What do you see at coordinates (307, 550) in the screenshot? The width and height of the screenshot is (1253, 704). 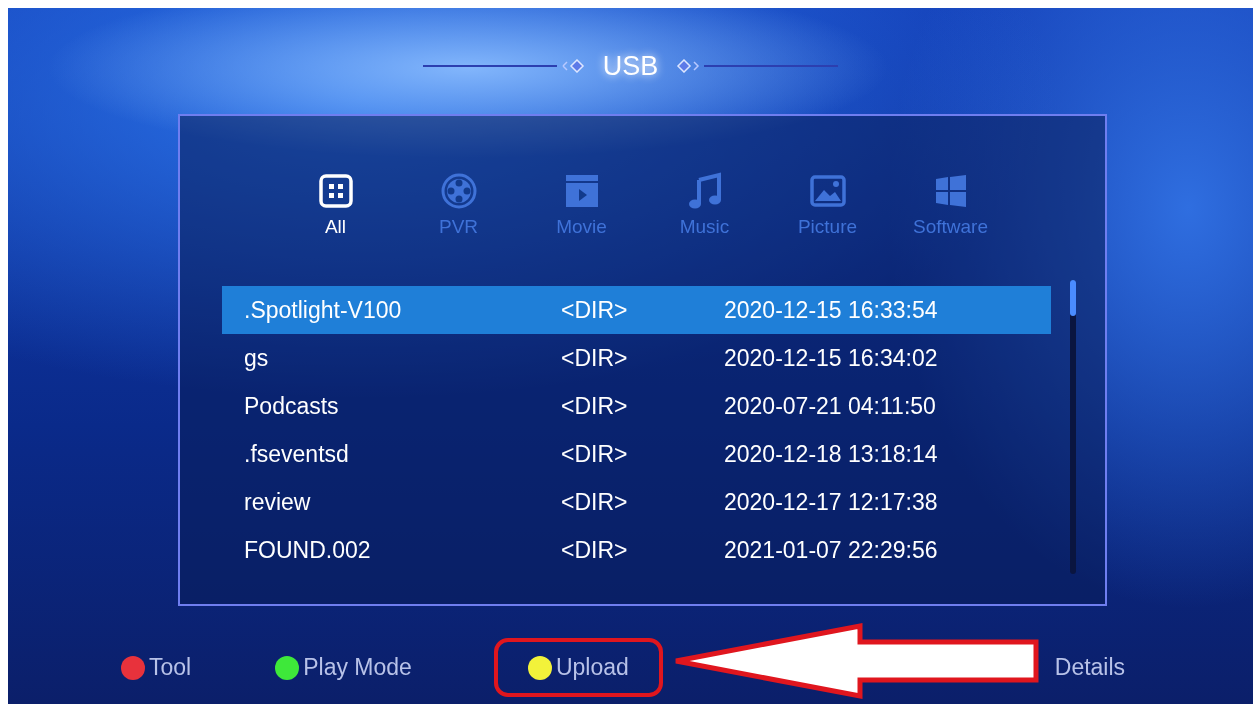 I see `file-name: FOUND.002` at bounding box center [307, 550].